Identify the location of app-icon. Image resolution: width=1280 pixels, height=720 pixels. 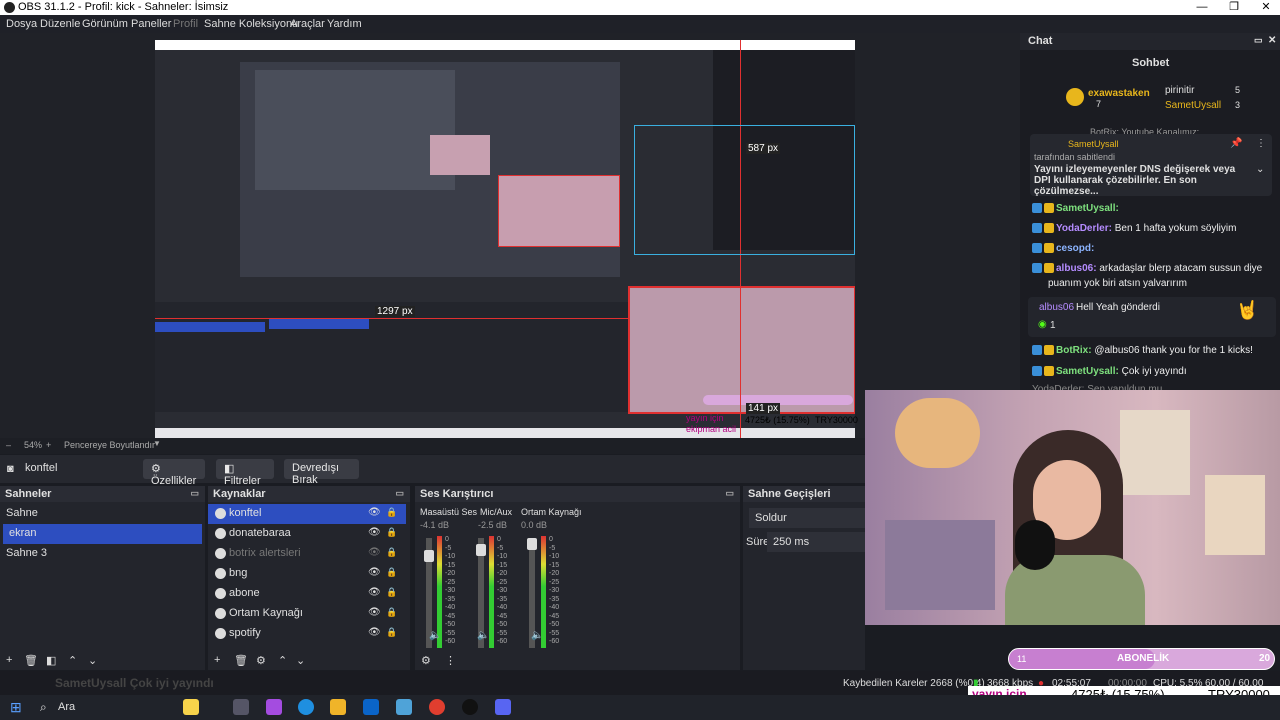
(404, 707).